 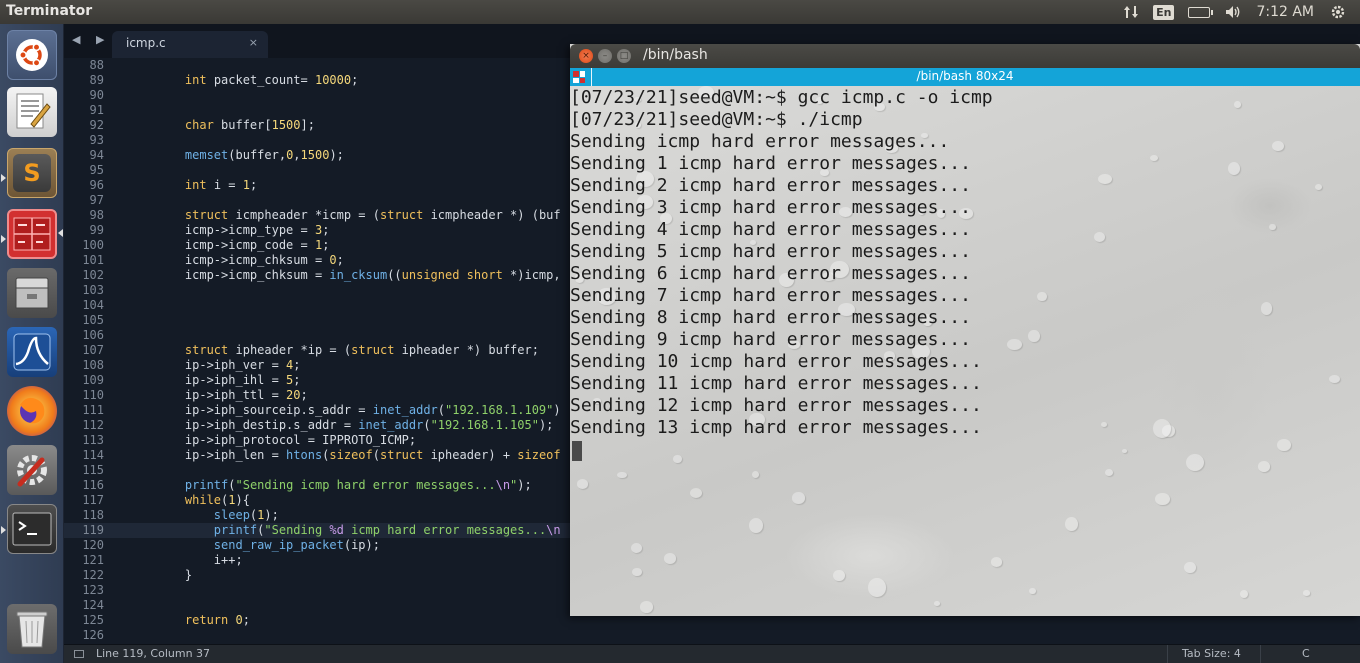 What do you see at coordinates (965, 77) in the screenshot?
I see `terminal-group-header: /bin/bash 80x24` at bounding box center [965, 77].